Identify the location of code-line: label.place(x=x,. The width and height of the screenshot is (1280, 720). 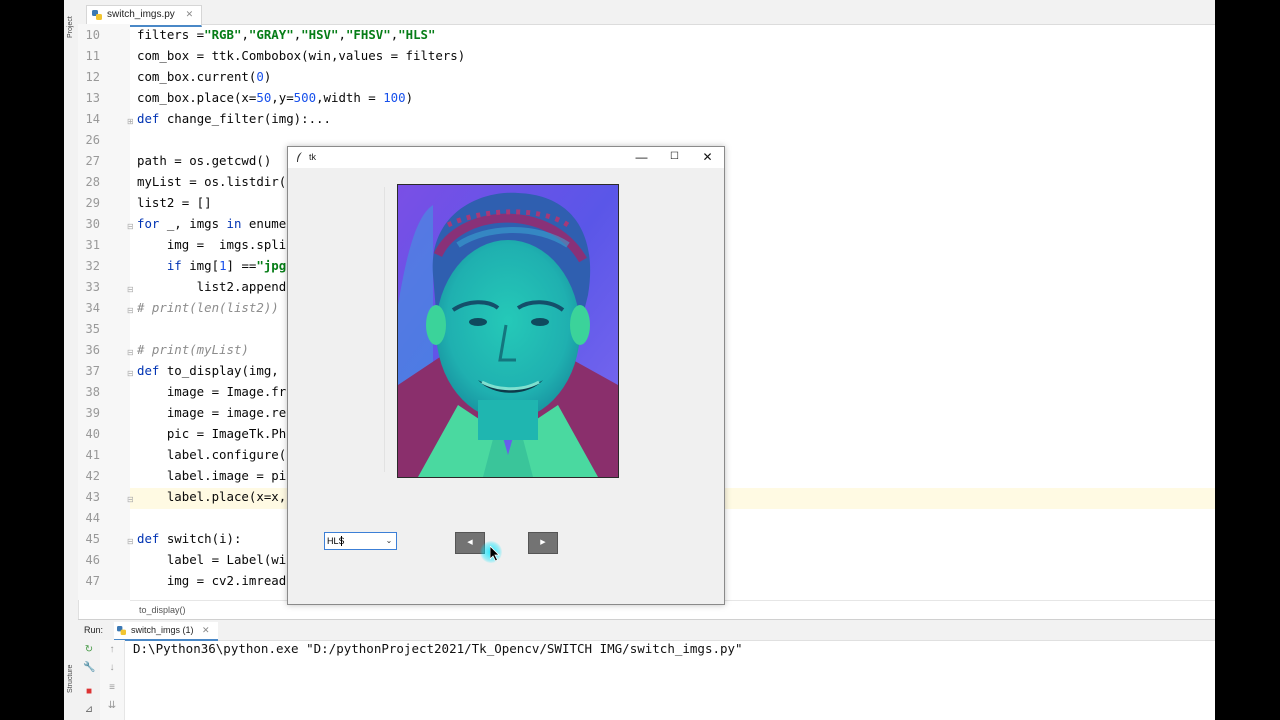
(215, 496).